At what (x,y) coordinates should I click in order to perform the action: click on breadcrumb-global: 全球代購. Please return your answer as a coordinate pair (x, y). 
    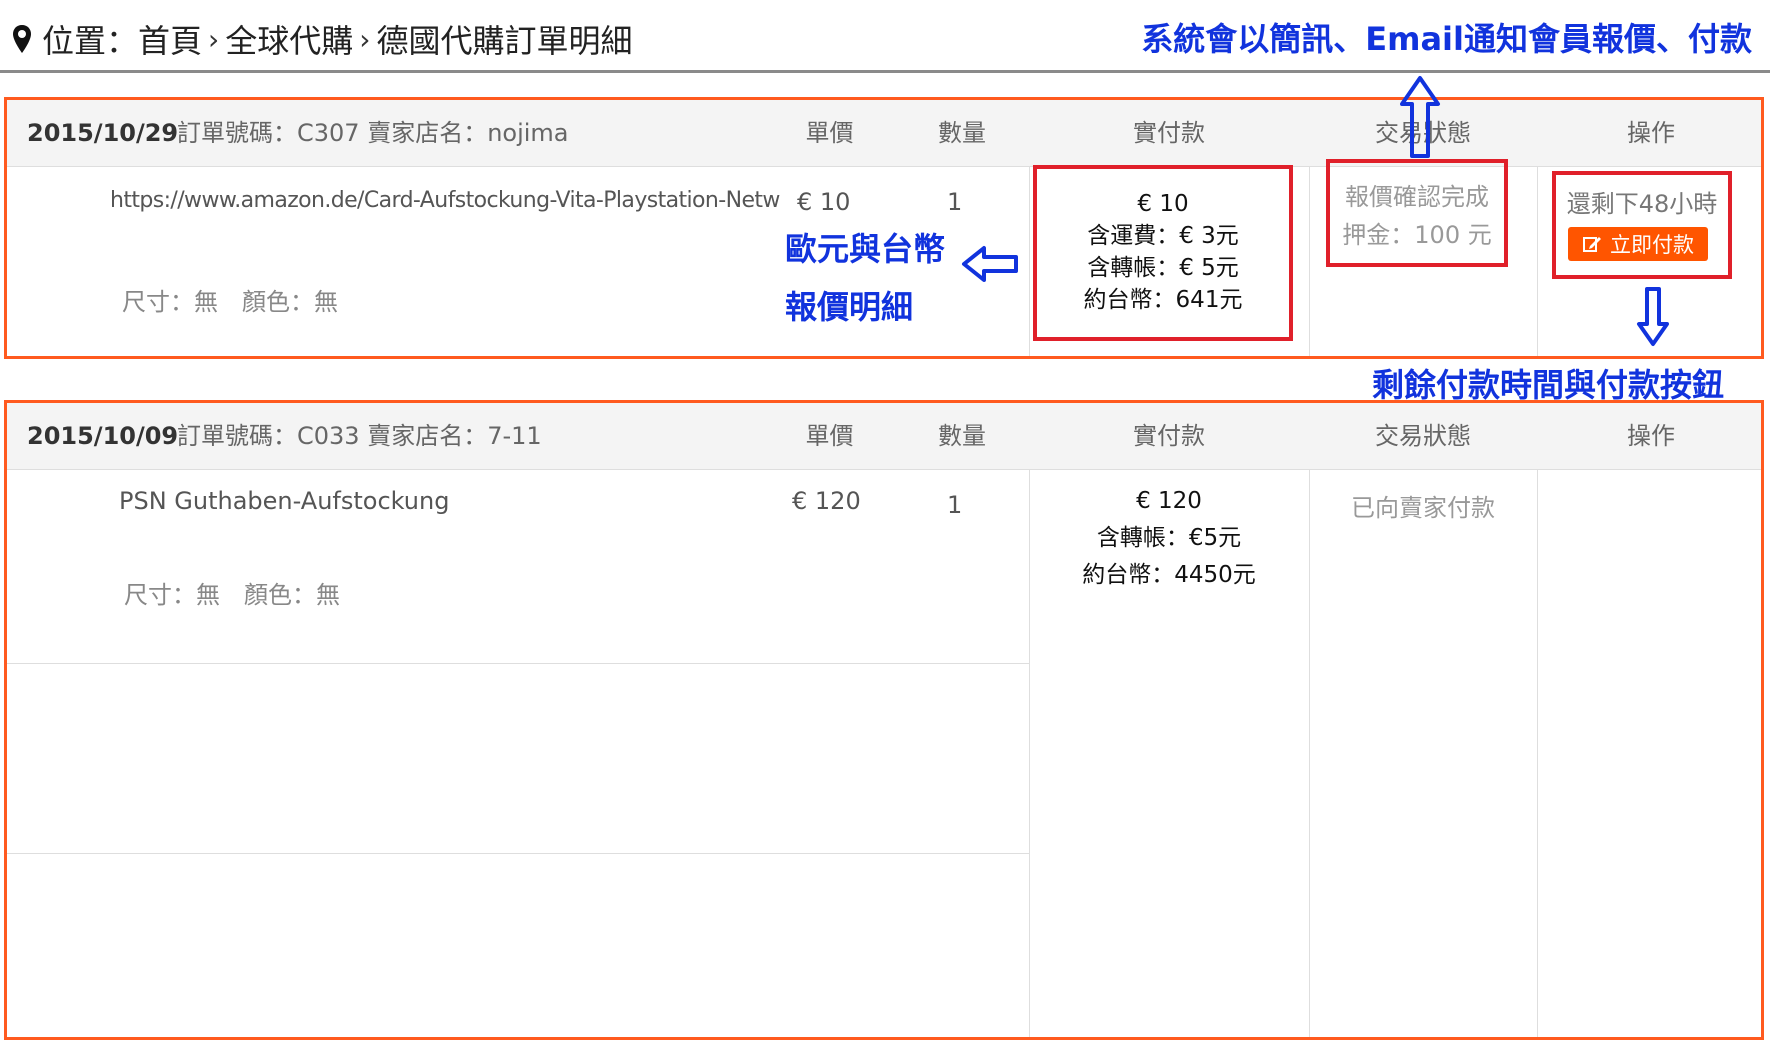
    Looking at the image, I should click on (289, 39).